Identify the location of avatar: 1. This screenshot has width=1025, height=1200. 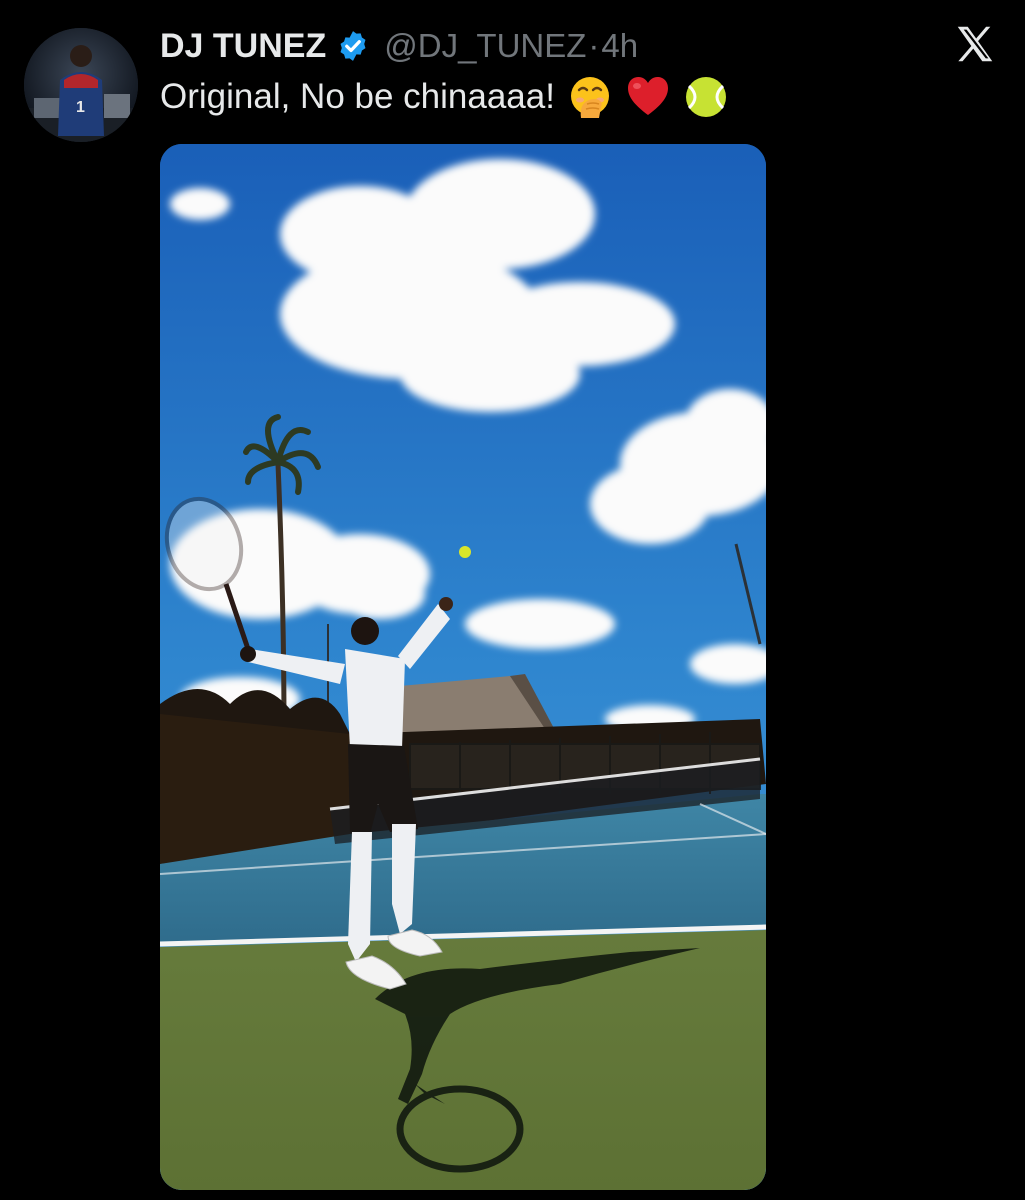
(81, 85).